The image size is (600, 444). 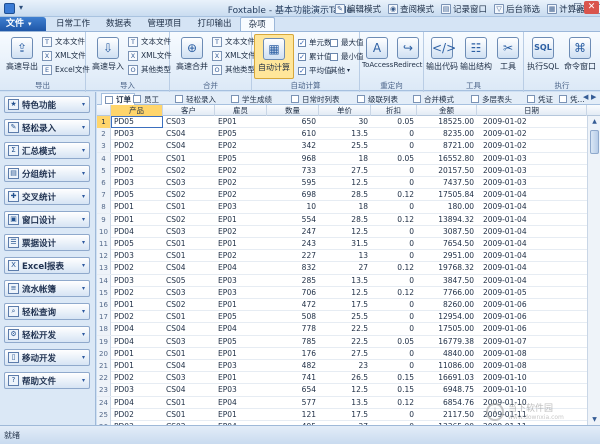 I want to click on cell-quantity: 733, so click(x=293, y=171).